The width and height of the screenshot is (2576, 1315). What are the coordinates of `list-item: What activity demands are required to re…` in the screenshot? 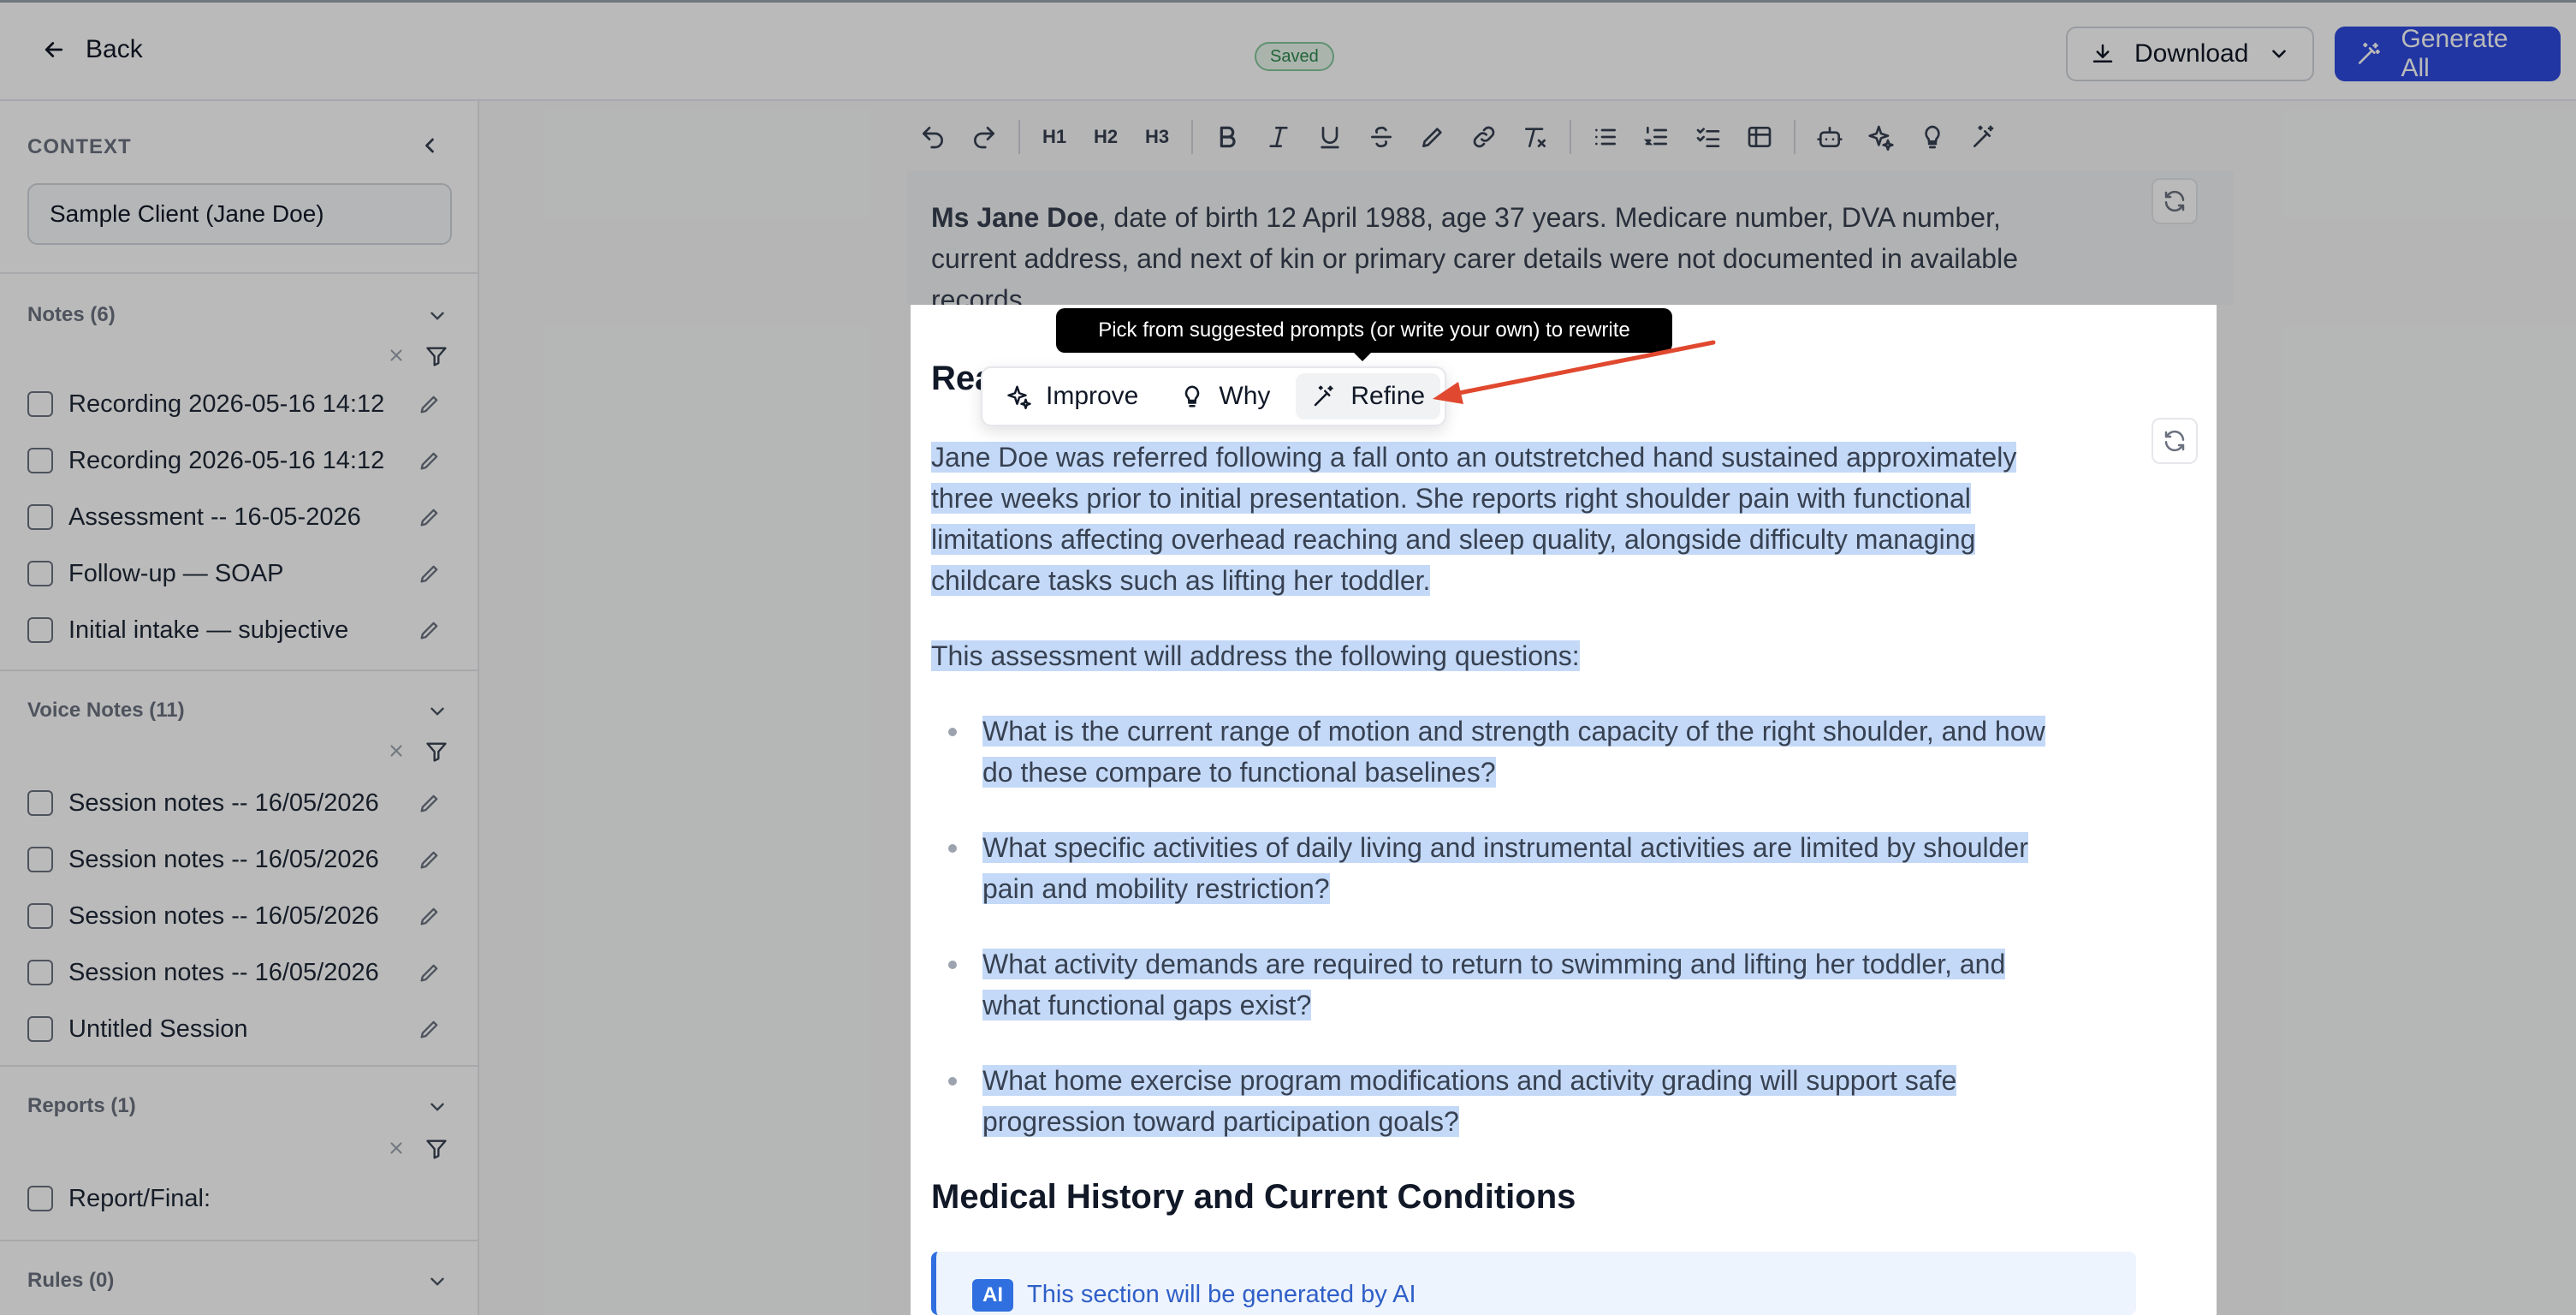 It's located at (1494, 984).